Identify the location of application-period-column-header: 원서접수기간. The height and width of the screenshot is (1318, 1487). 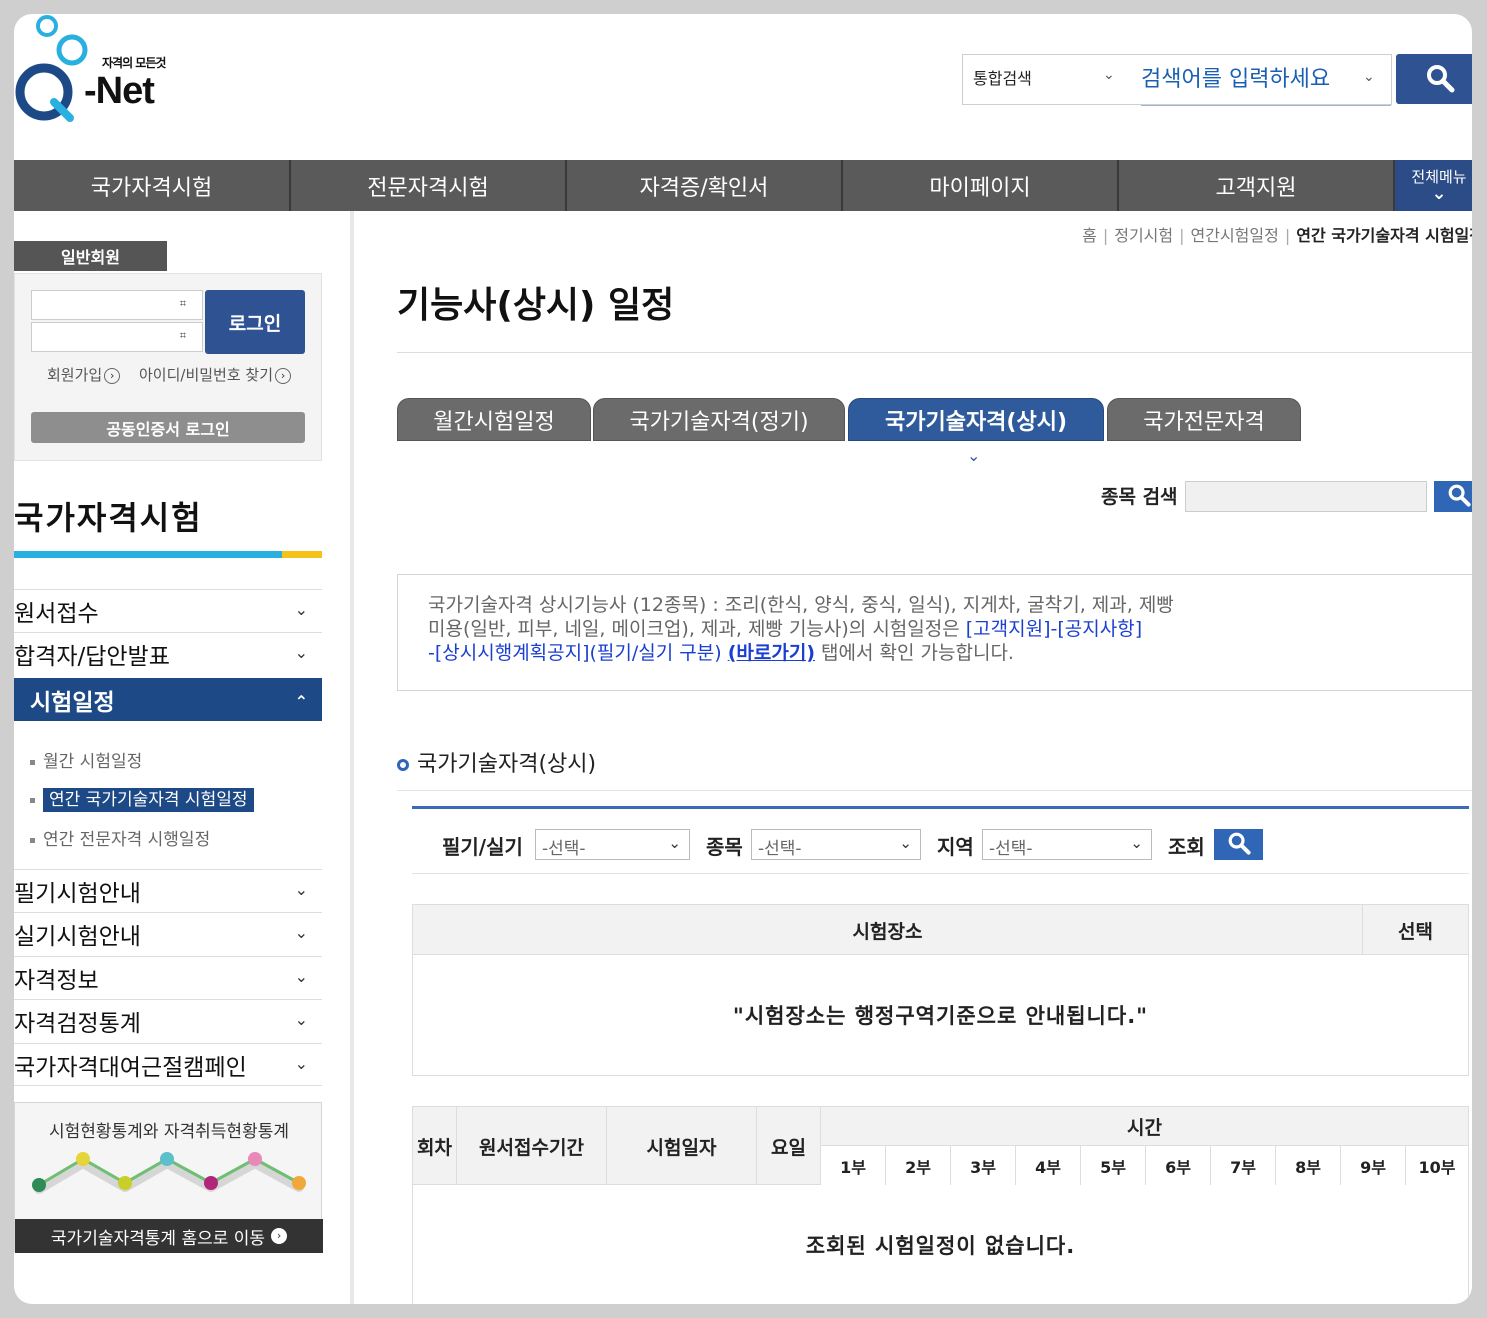
(532, 1146).